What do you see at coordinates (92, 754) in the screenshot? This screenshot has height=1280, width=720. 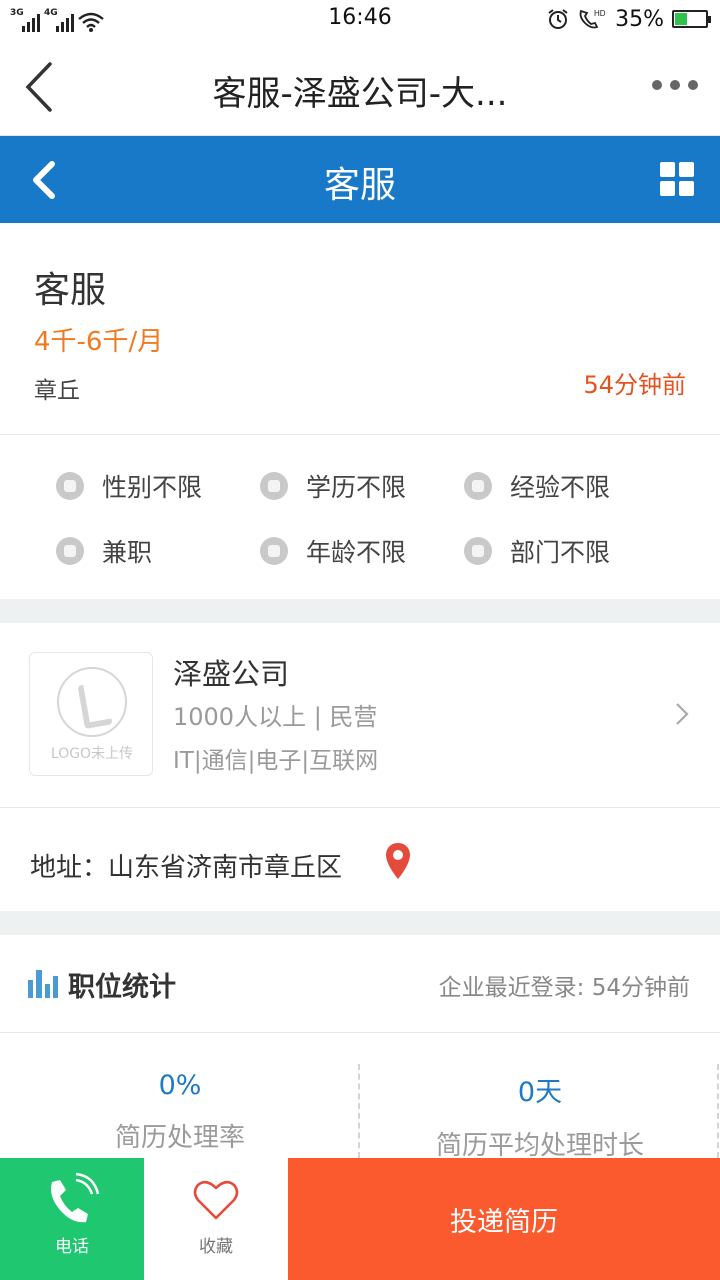 I see `logo-placeholder-text: LOGO未上传` at bounding box center [92, 754].